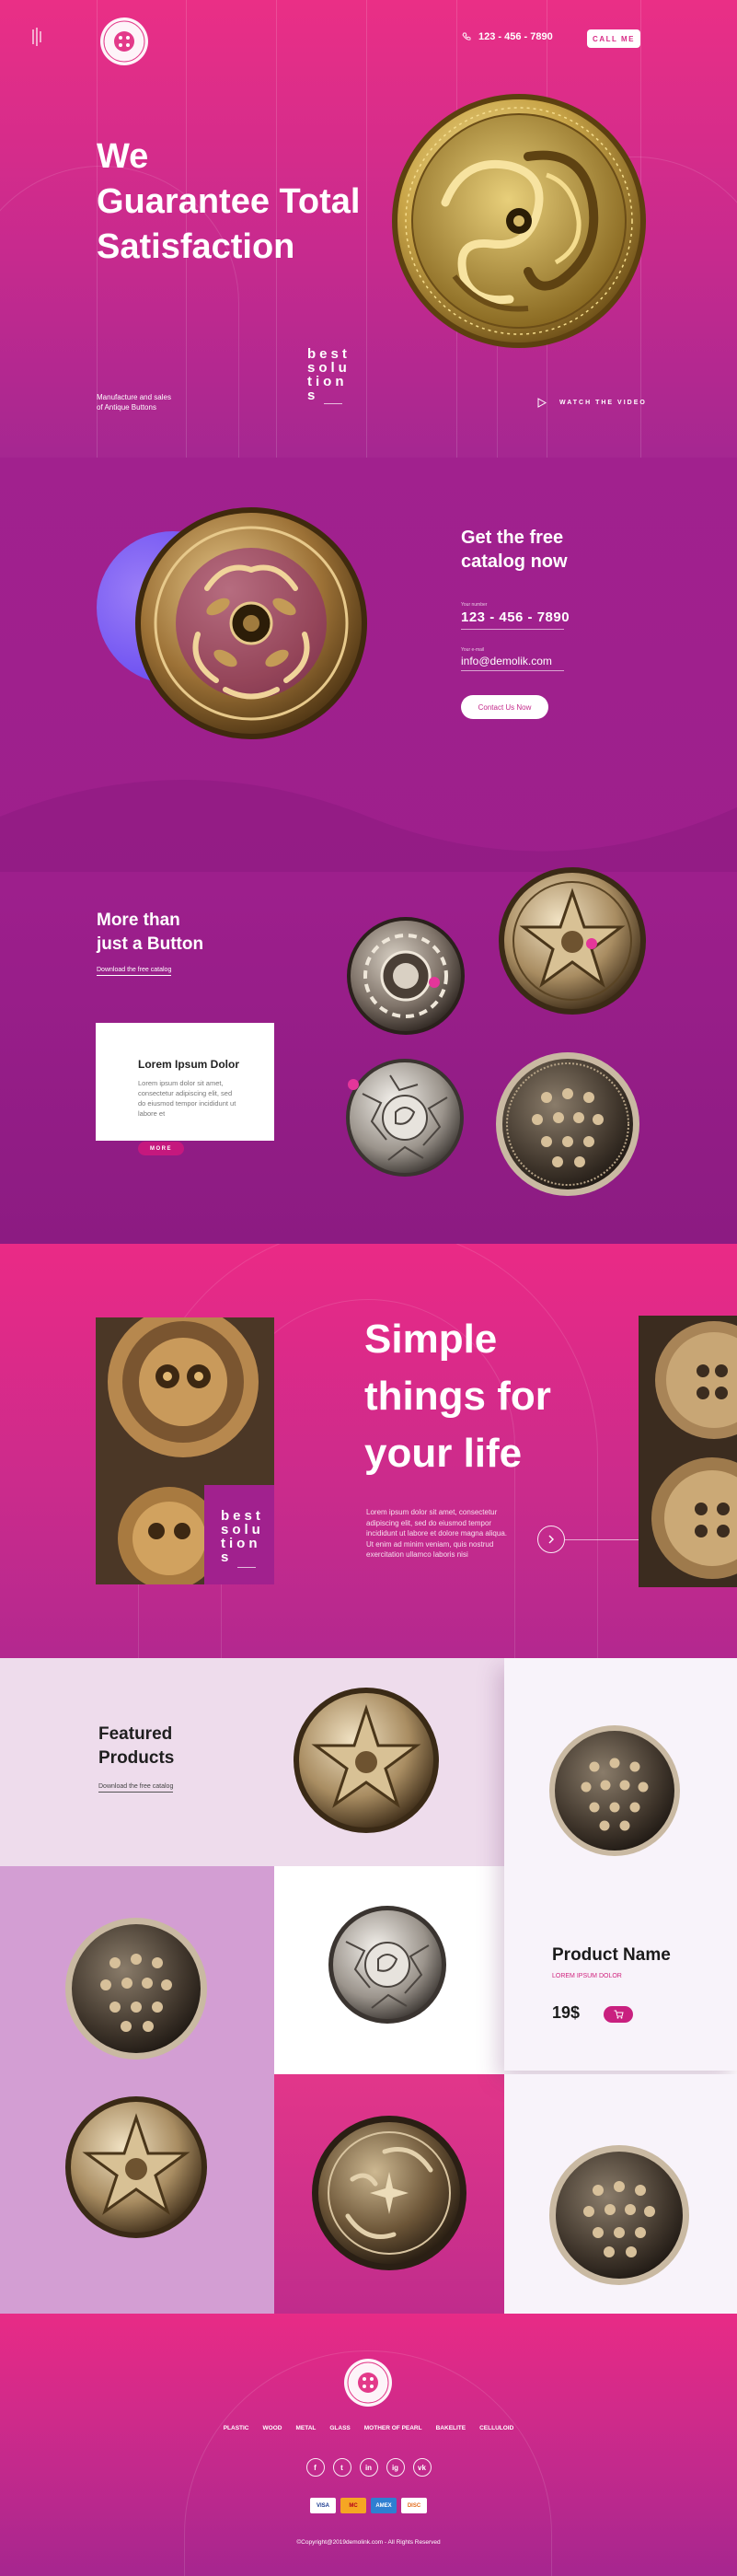 This screenshot has height=2576, width=737. I want to click on simple-title-line: Simple, so click(431, 1339).